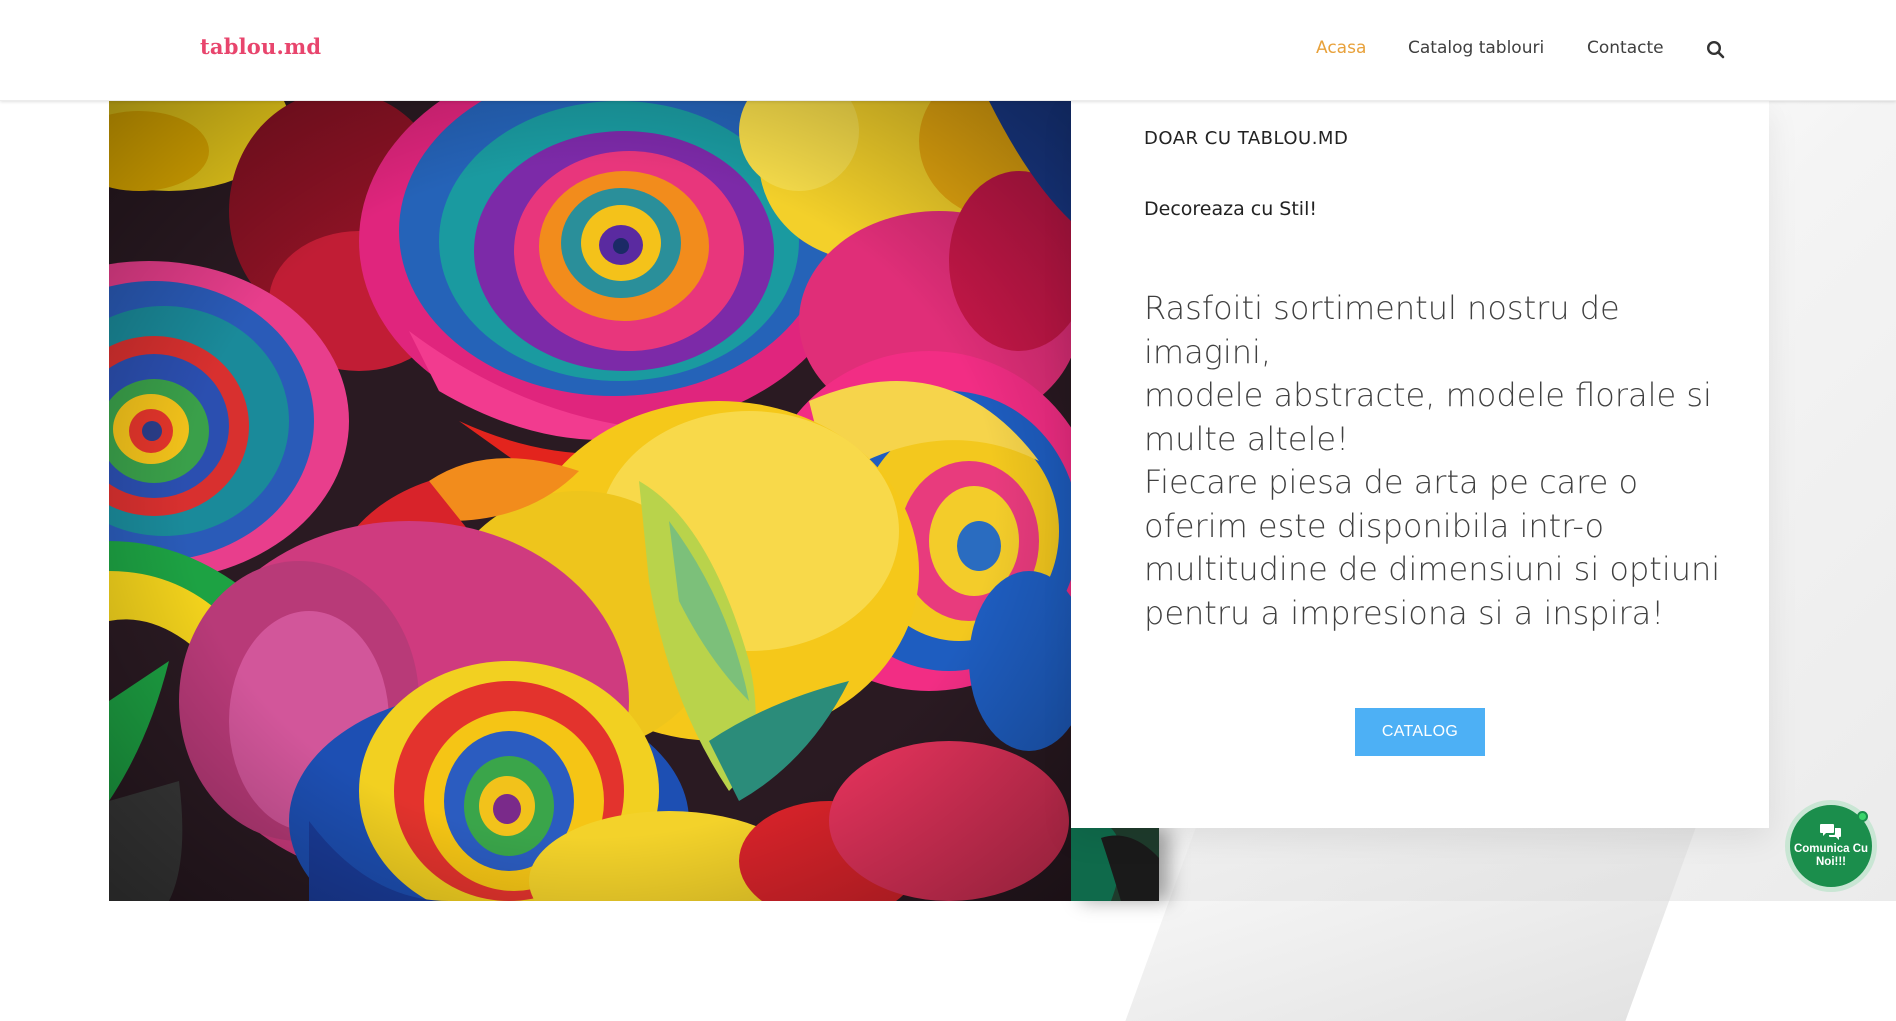  Describe the element at coordinates (1115, 864) in the screenshot. I see `hero-image-edge` at that location.